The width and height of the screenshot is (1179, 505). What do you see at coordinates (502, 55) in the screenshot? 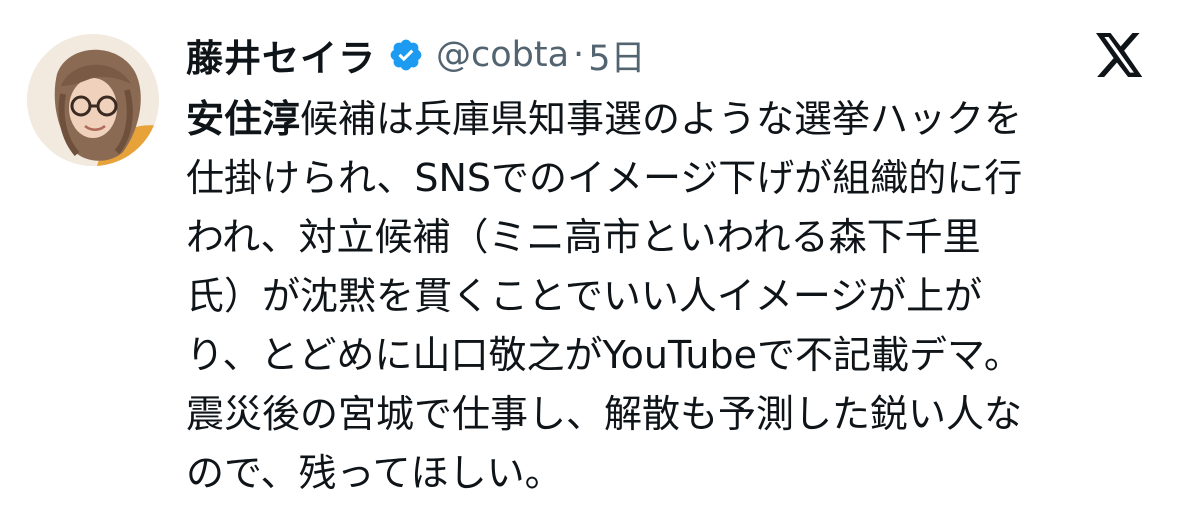
I see `author-handle: @cobta` at bounding box center [502, 55].